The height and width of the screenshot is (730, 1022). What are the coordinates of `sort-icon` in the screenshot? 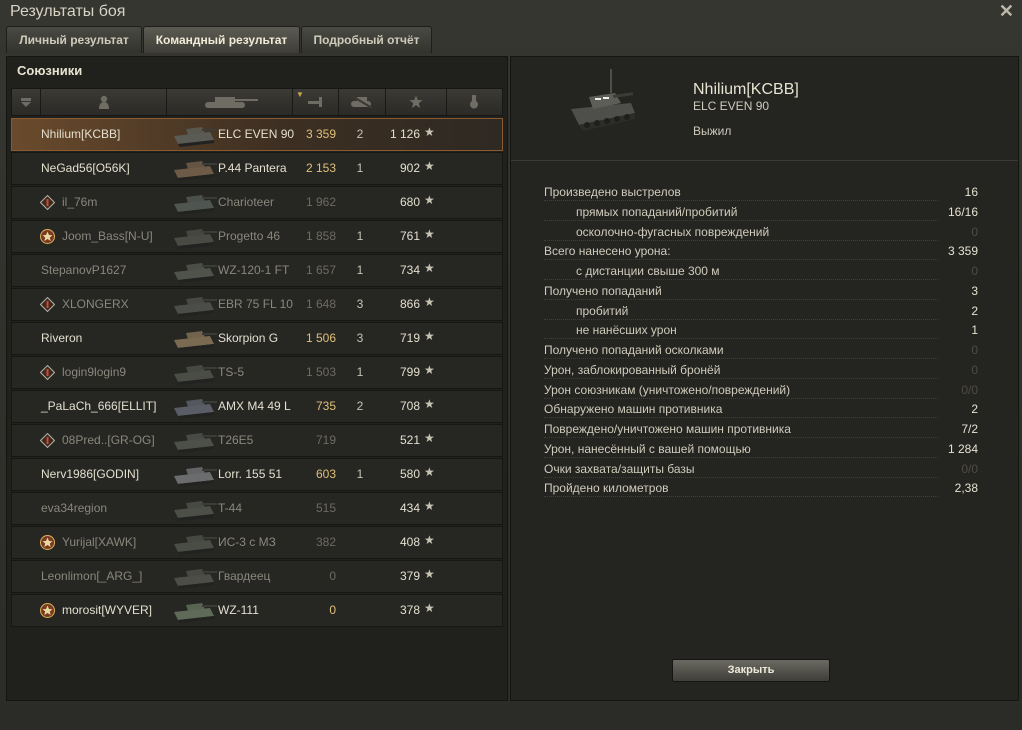 It's located at (26, 102).